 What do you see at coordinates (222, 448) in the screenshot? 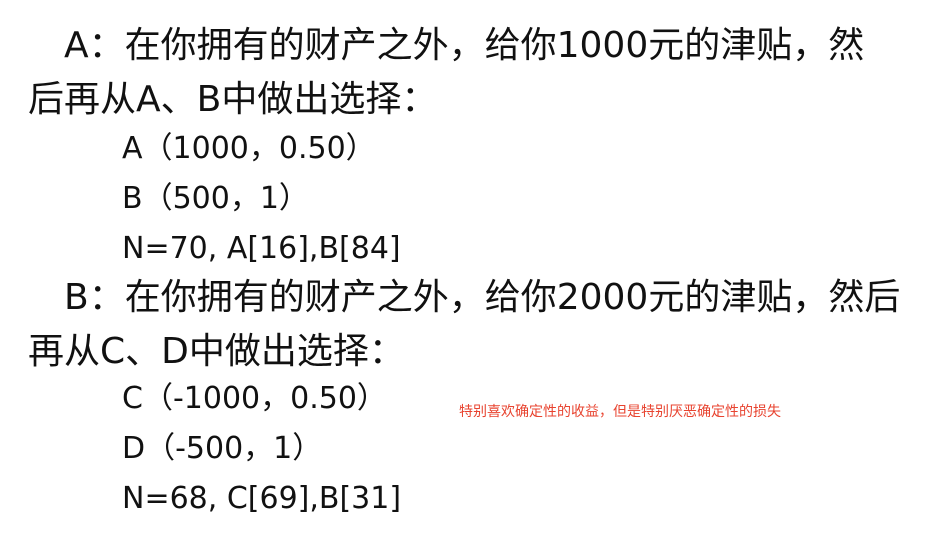
I see `option-d: D（-500，1）` at bounding box center [222, 448].